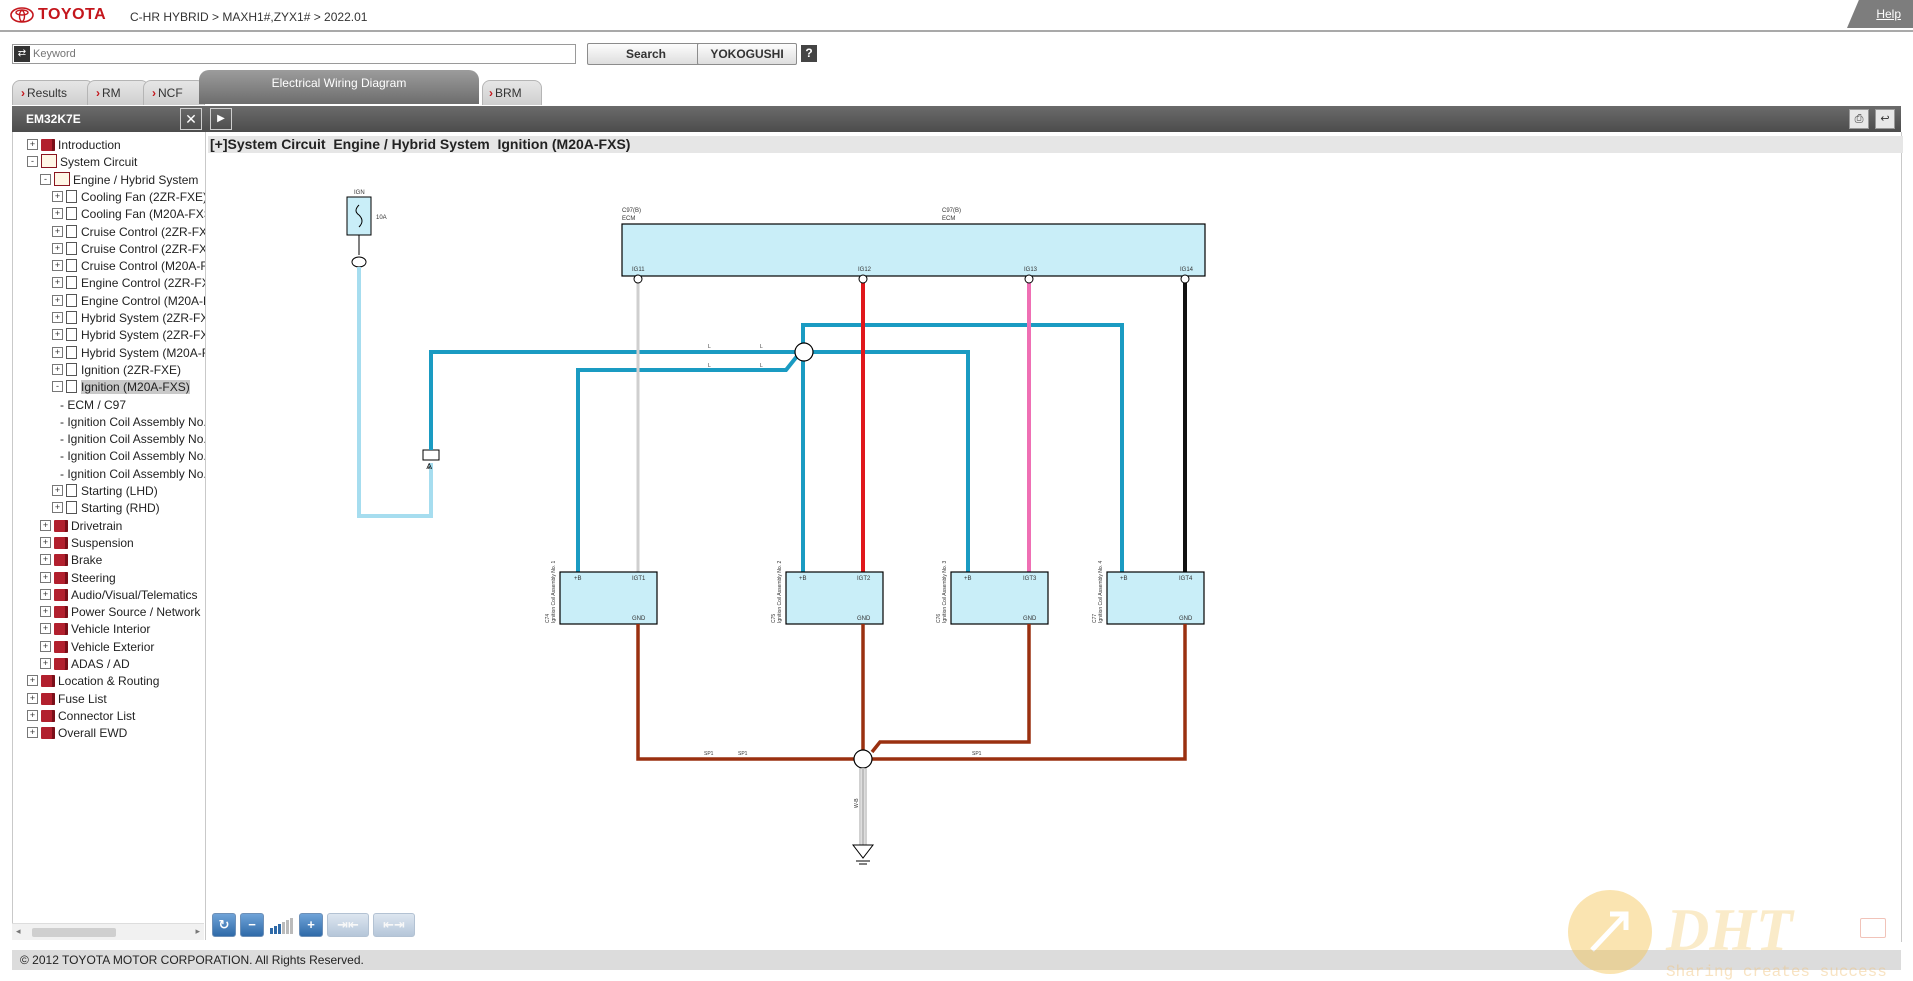 This screenshot has height=981, width=1913. Describe the element at coordinates (1885, 119) in the screenshot. I see `back-icon: ↩` at that location.